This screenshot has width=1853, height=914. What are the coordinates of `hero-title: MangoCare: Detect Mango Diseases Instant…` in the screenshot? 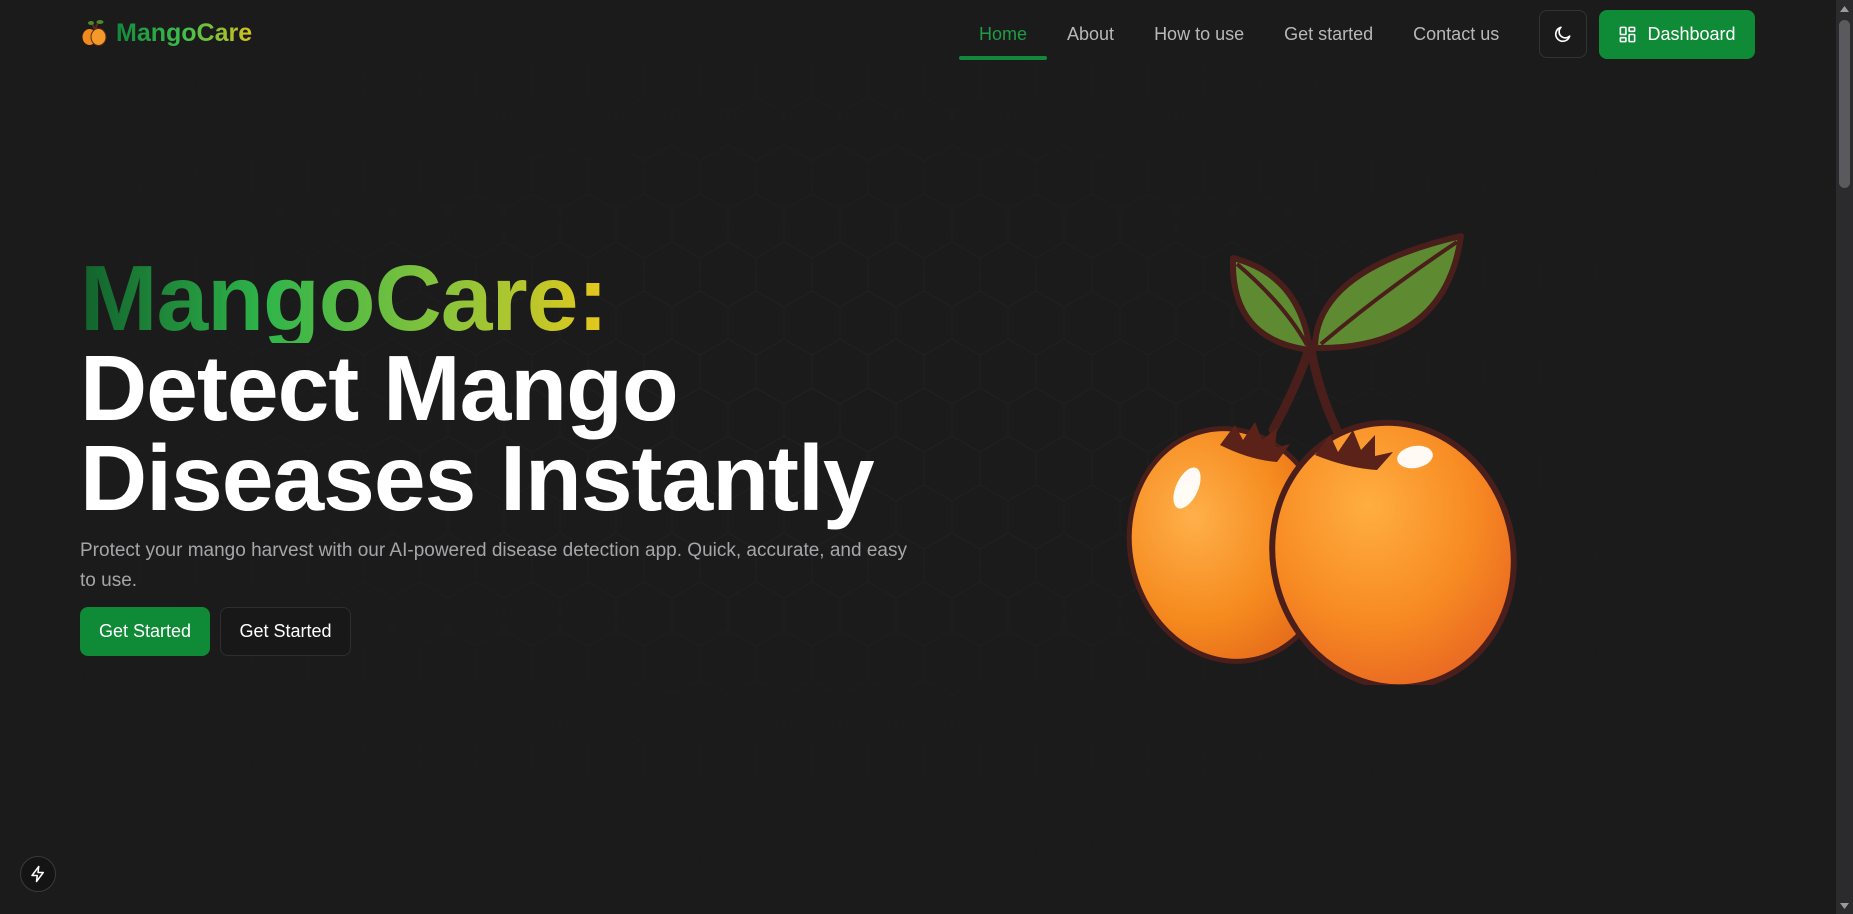 It's located at (477, 391).